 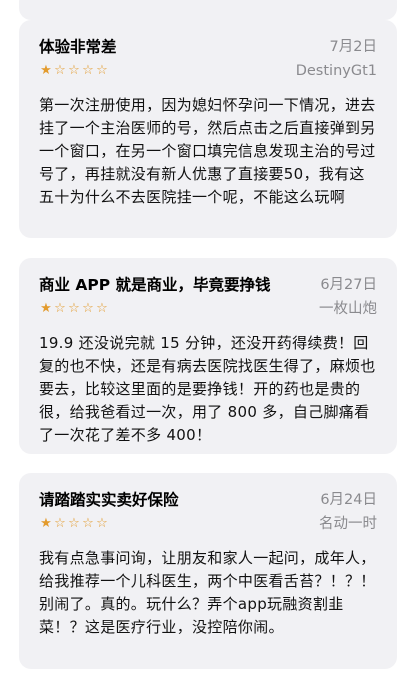 What do you see at coordinates (348, 500) in the screenshot?
I see `review-date: 6月24日` at bounding box center [348, 500].